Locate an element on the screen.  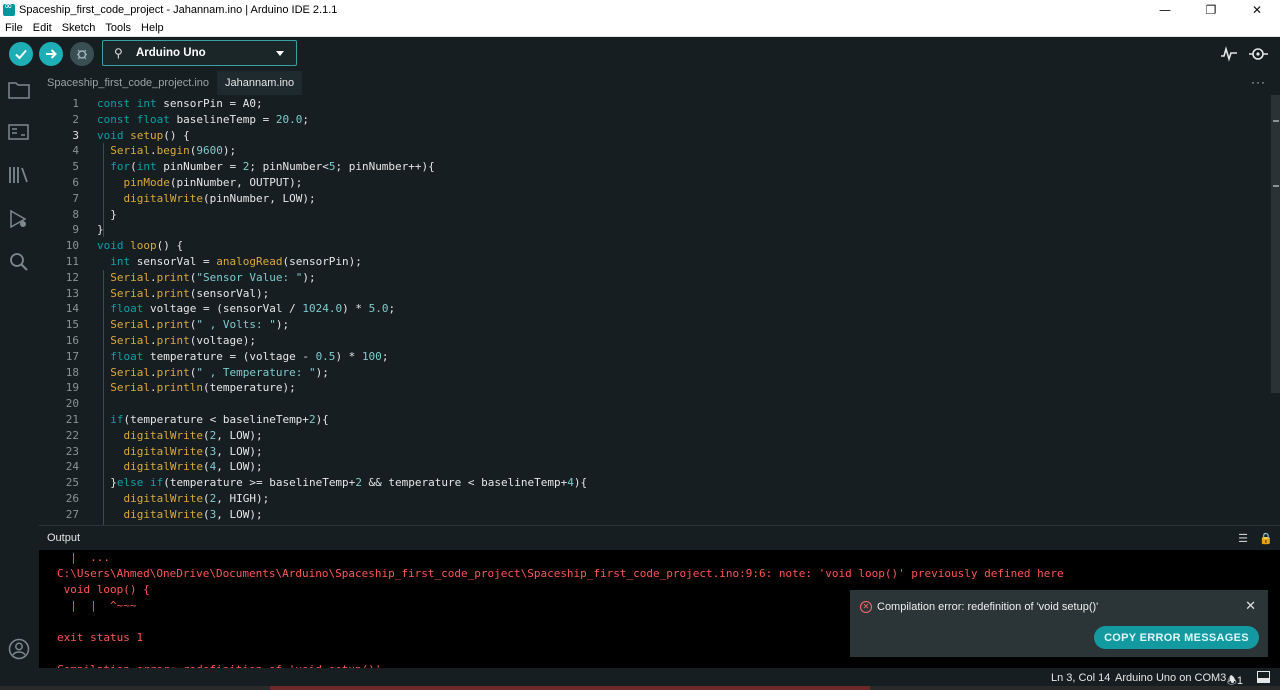
serial-monitor-icon is located at coordinates (1258, 54).